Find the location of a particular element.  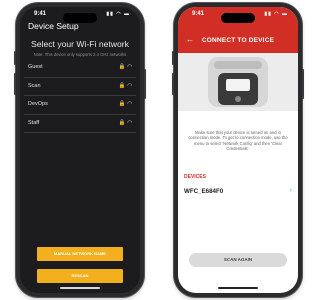

device-image is located at coordinates (238, 82).